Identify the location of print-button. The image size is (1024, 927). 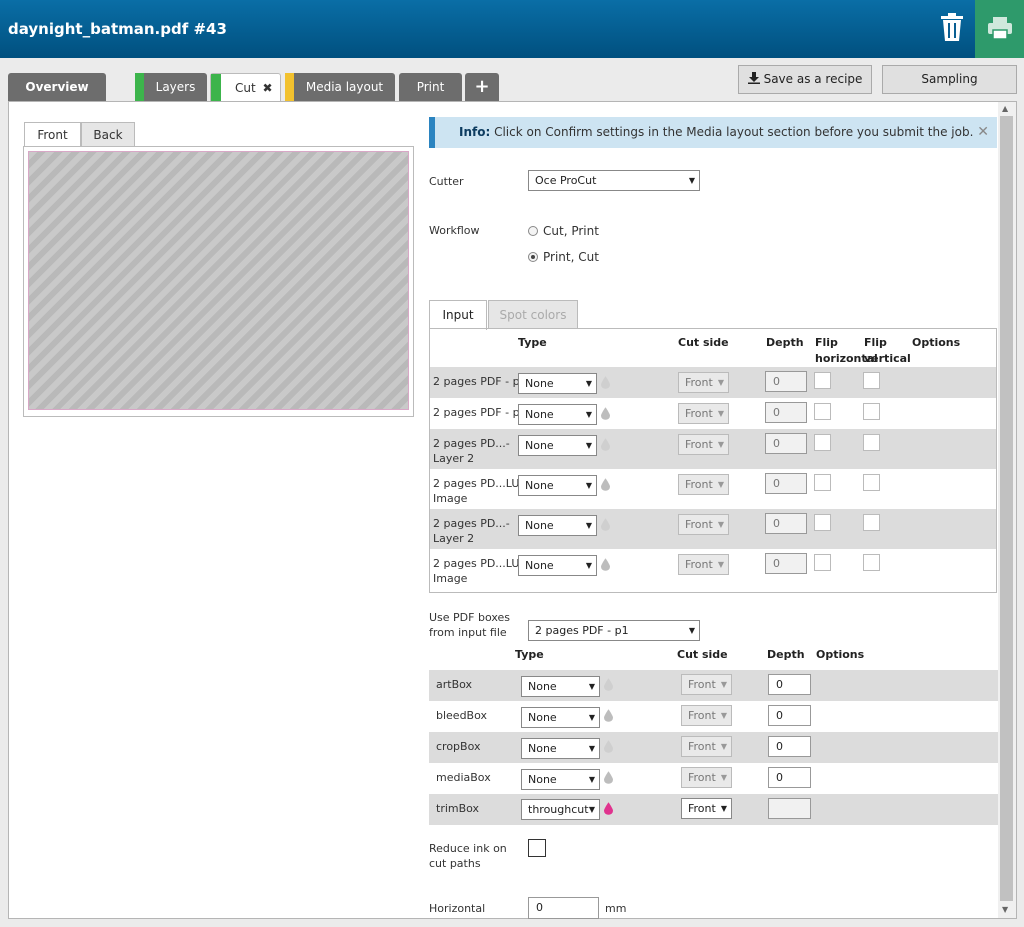
(999, 29).